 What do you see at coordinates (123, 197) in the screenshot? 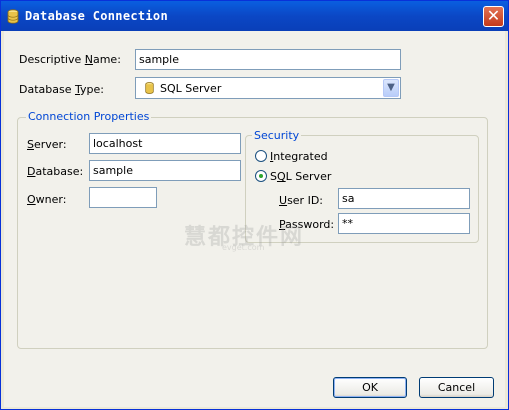
I see `owner-field` at bounding box center [123, 197].